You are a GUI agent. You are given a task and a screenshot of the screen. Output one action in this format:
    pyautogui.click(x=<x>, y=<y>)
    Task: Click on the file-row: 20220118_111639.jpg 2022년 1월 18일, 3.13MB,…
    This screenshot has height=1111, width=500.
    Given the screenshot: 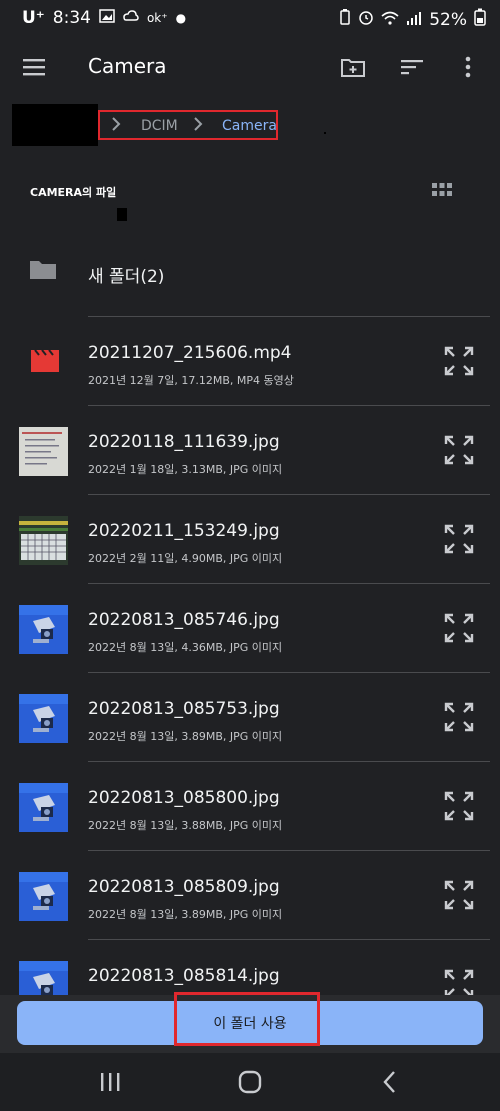 What is the action you would take?
    pyautogui.click(x=250, y=450)
    